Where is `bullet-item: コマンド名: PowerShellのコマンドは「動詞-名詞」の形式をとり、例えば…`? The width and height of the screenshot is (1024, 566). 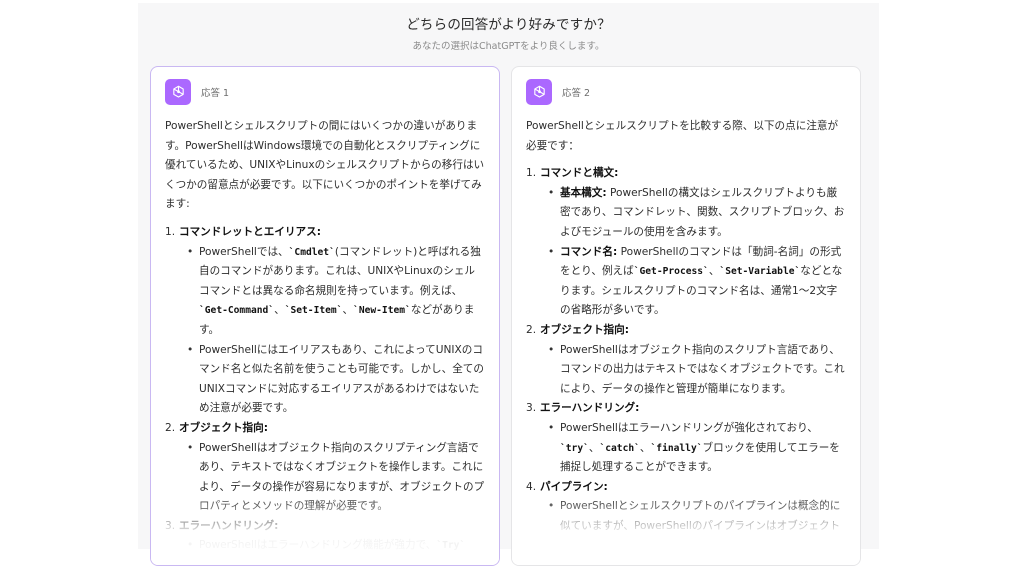
bullet-item: コマンド名: PowerShellのコマンドは「動詞-名詞」の形式をとり、例えば… is located at coordinates (693, 282).